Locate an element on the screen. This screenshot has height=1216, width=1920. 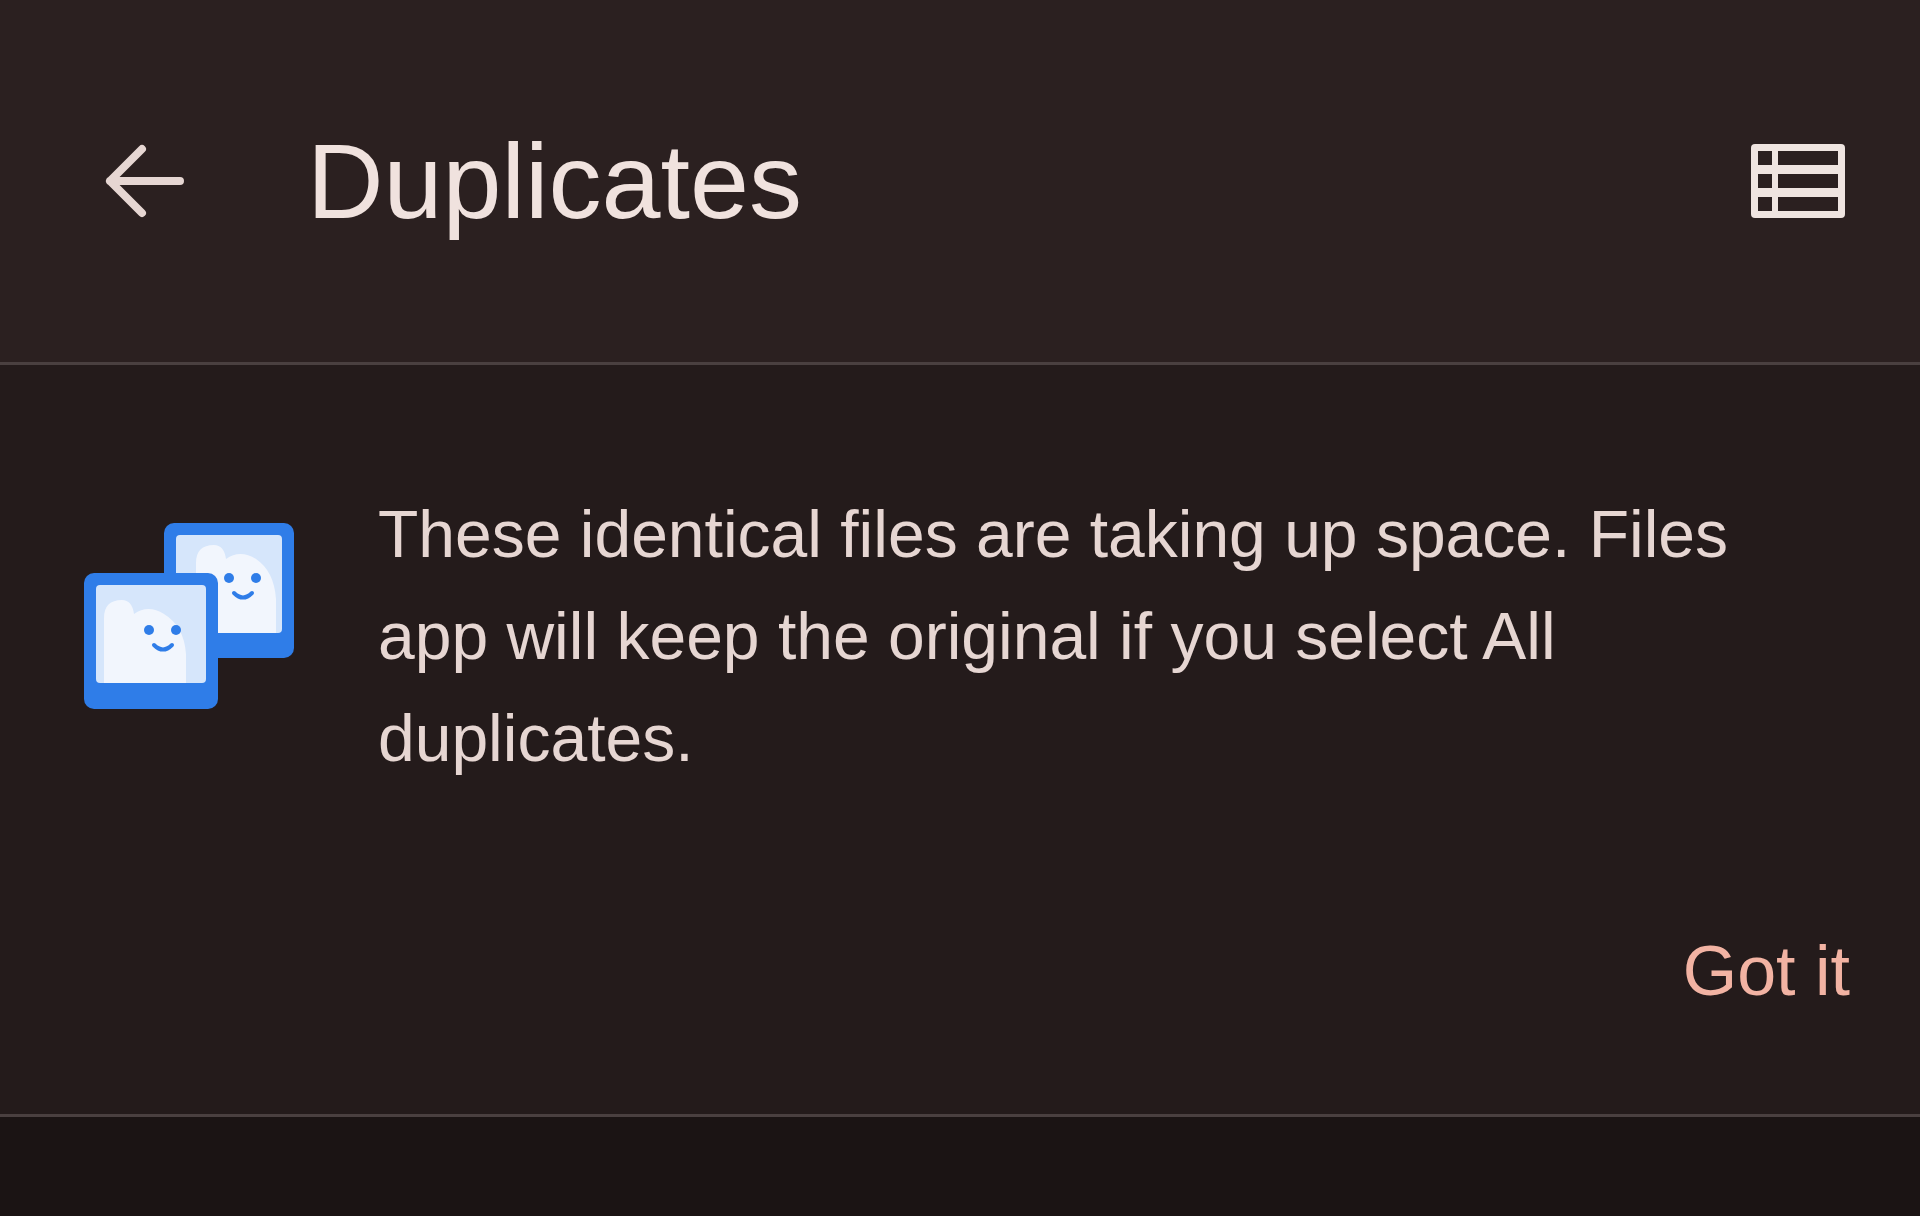
screen-title: Duplicates is located at coordinates (555, 181).